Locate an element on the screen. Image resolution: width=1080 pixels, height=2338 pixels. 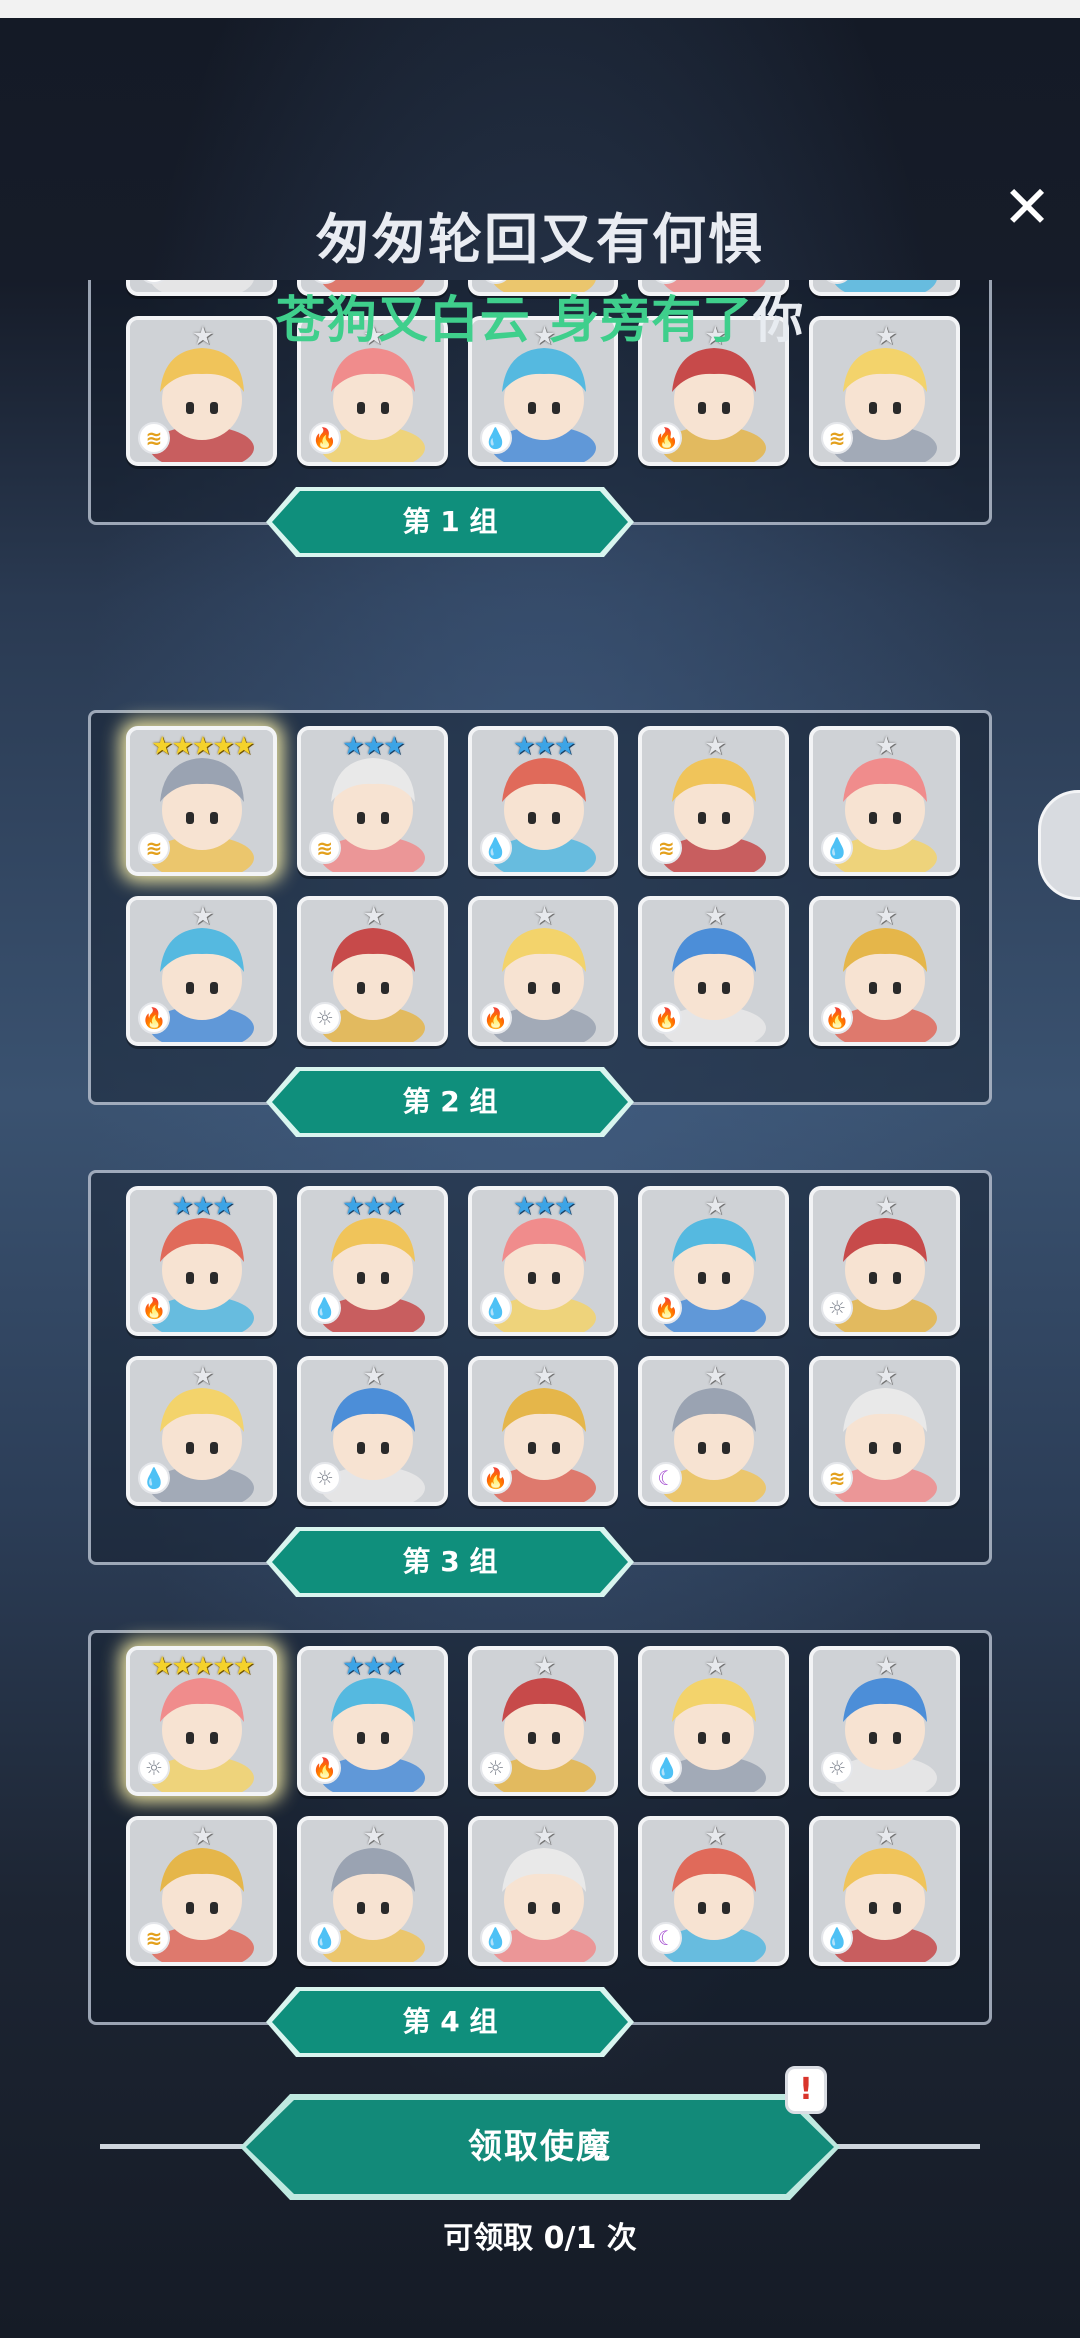
alert-icon: ! is located at coordinates (806, 2090).